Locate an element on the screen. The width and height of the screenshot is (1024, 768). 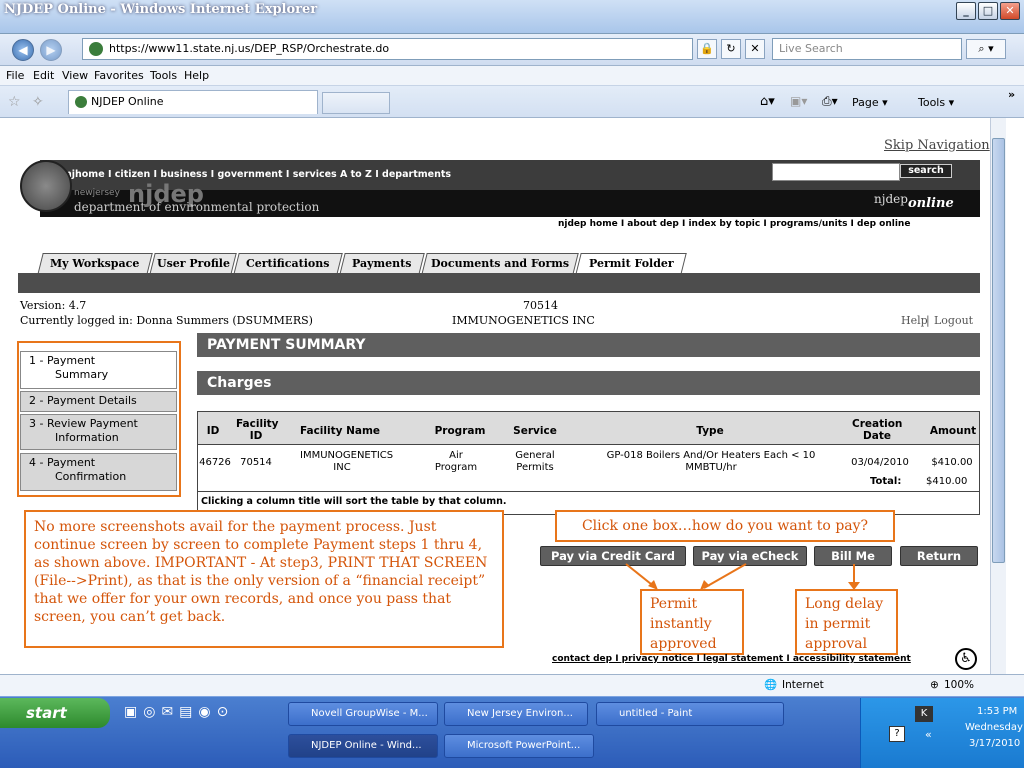
start-button: start is located at coordinates (55, 713).